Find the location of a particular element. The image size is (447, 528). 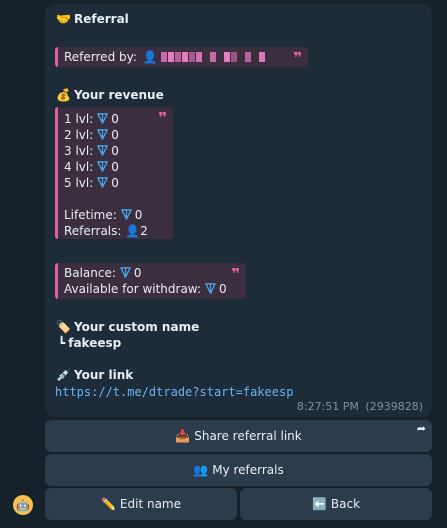

level-row: 5 lvl: 0 is located at coordinates (91, 183).